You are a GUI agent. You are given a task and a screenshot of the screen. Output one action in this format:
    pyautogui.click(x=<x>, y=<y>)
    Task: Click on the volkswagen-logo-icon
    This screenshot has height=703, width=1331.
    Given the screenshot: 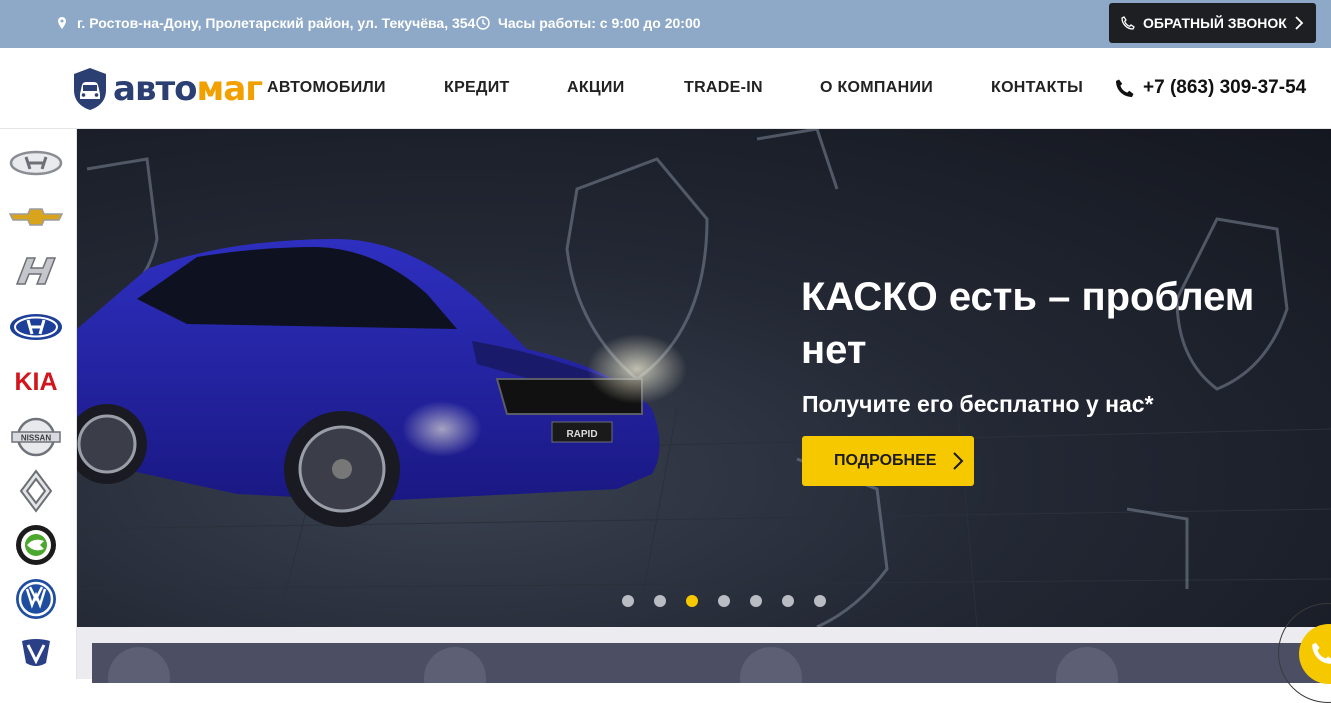 What is the action you would take?
    pyautogui.click(x=36, y=599)
    